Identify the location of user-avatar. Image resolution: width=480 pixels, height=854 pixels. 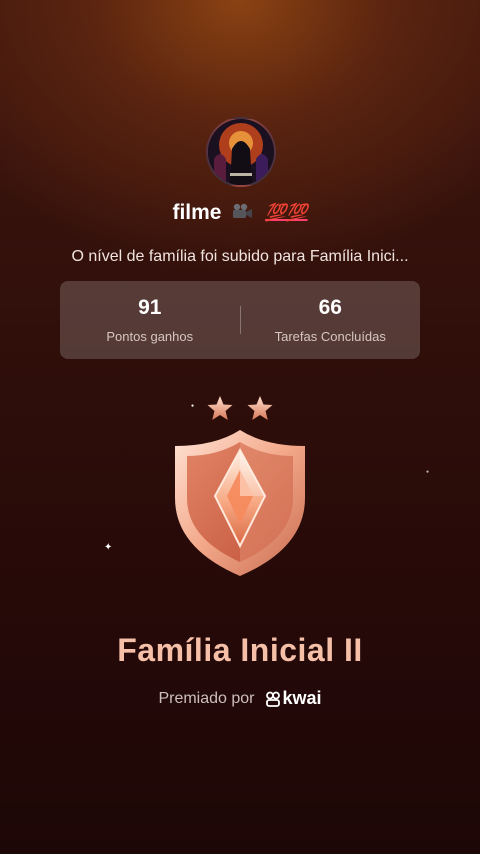
(241, 152).